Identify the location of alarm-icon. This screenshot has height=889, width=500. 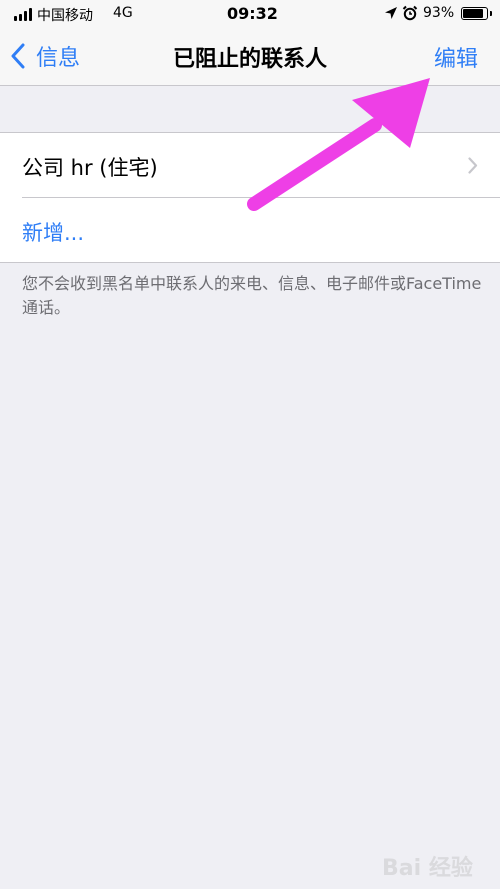
(410, 13).